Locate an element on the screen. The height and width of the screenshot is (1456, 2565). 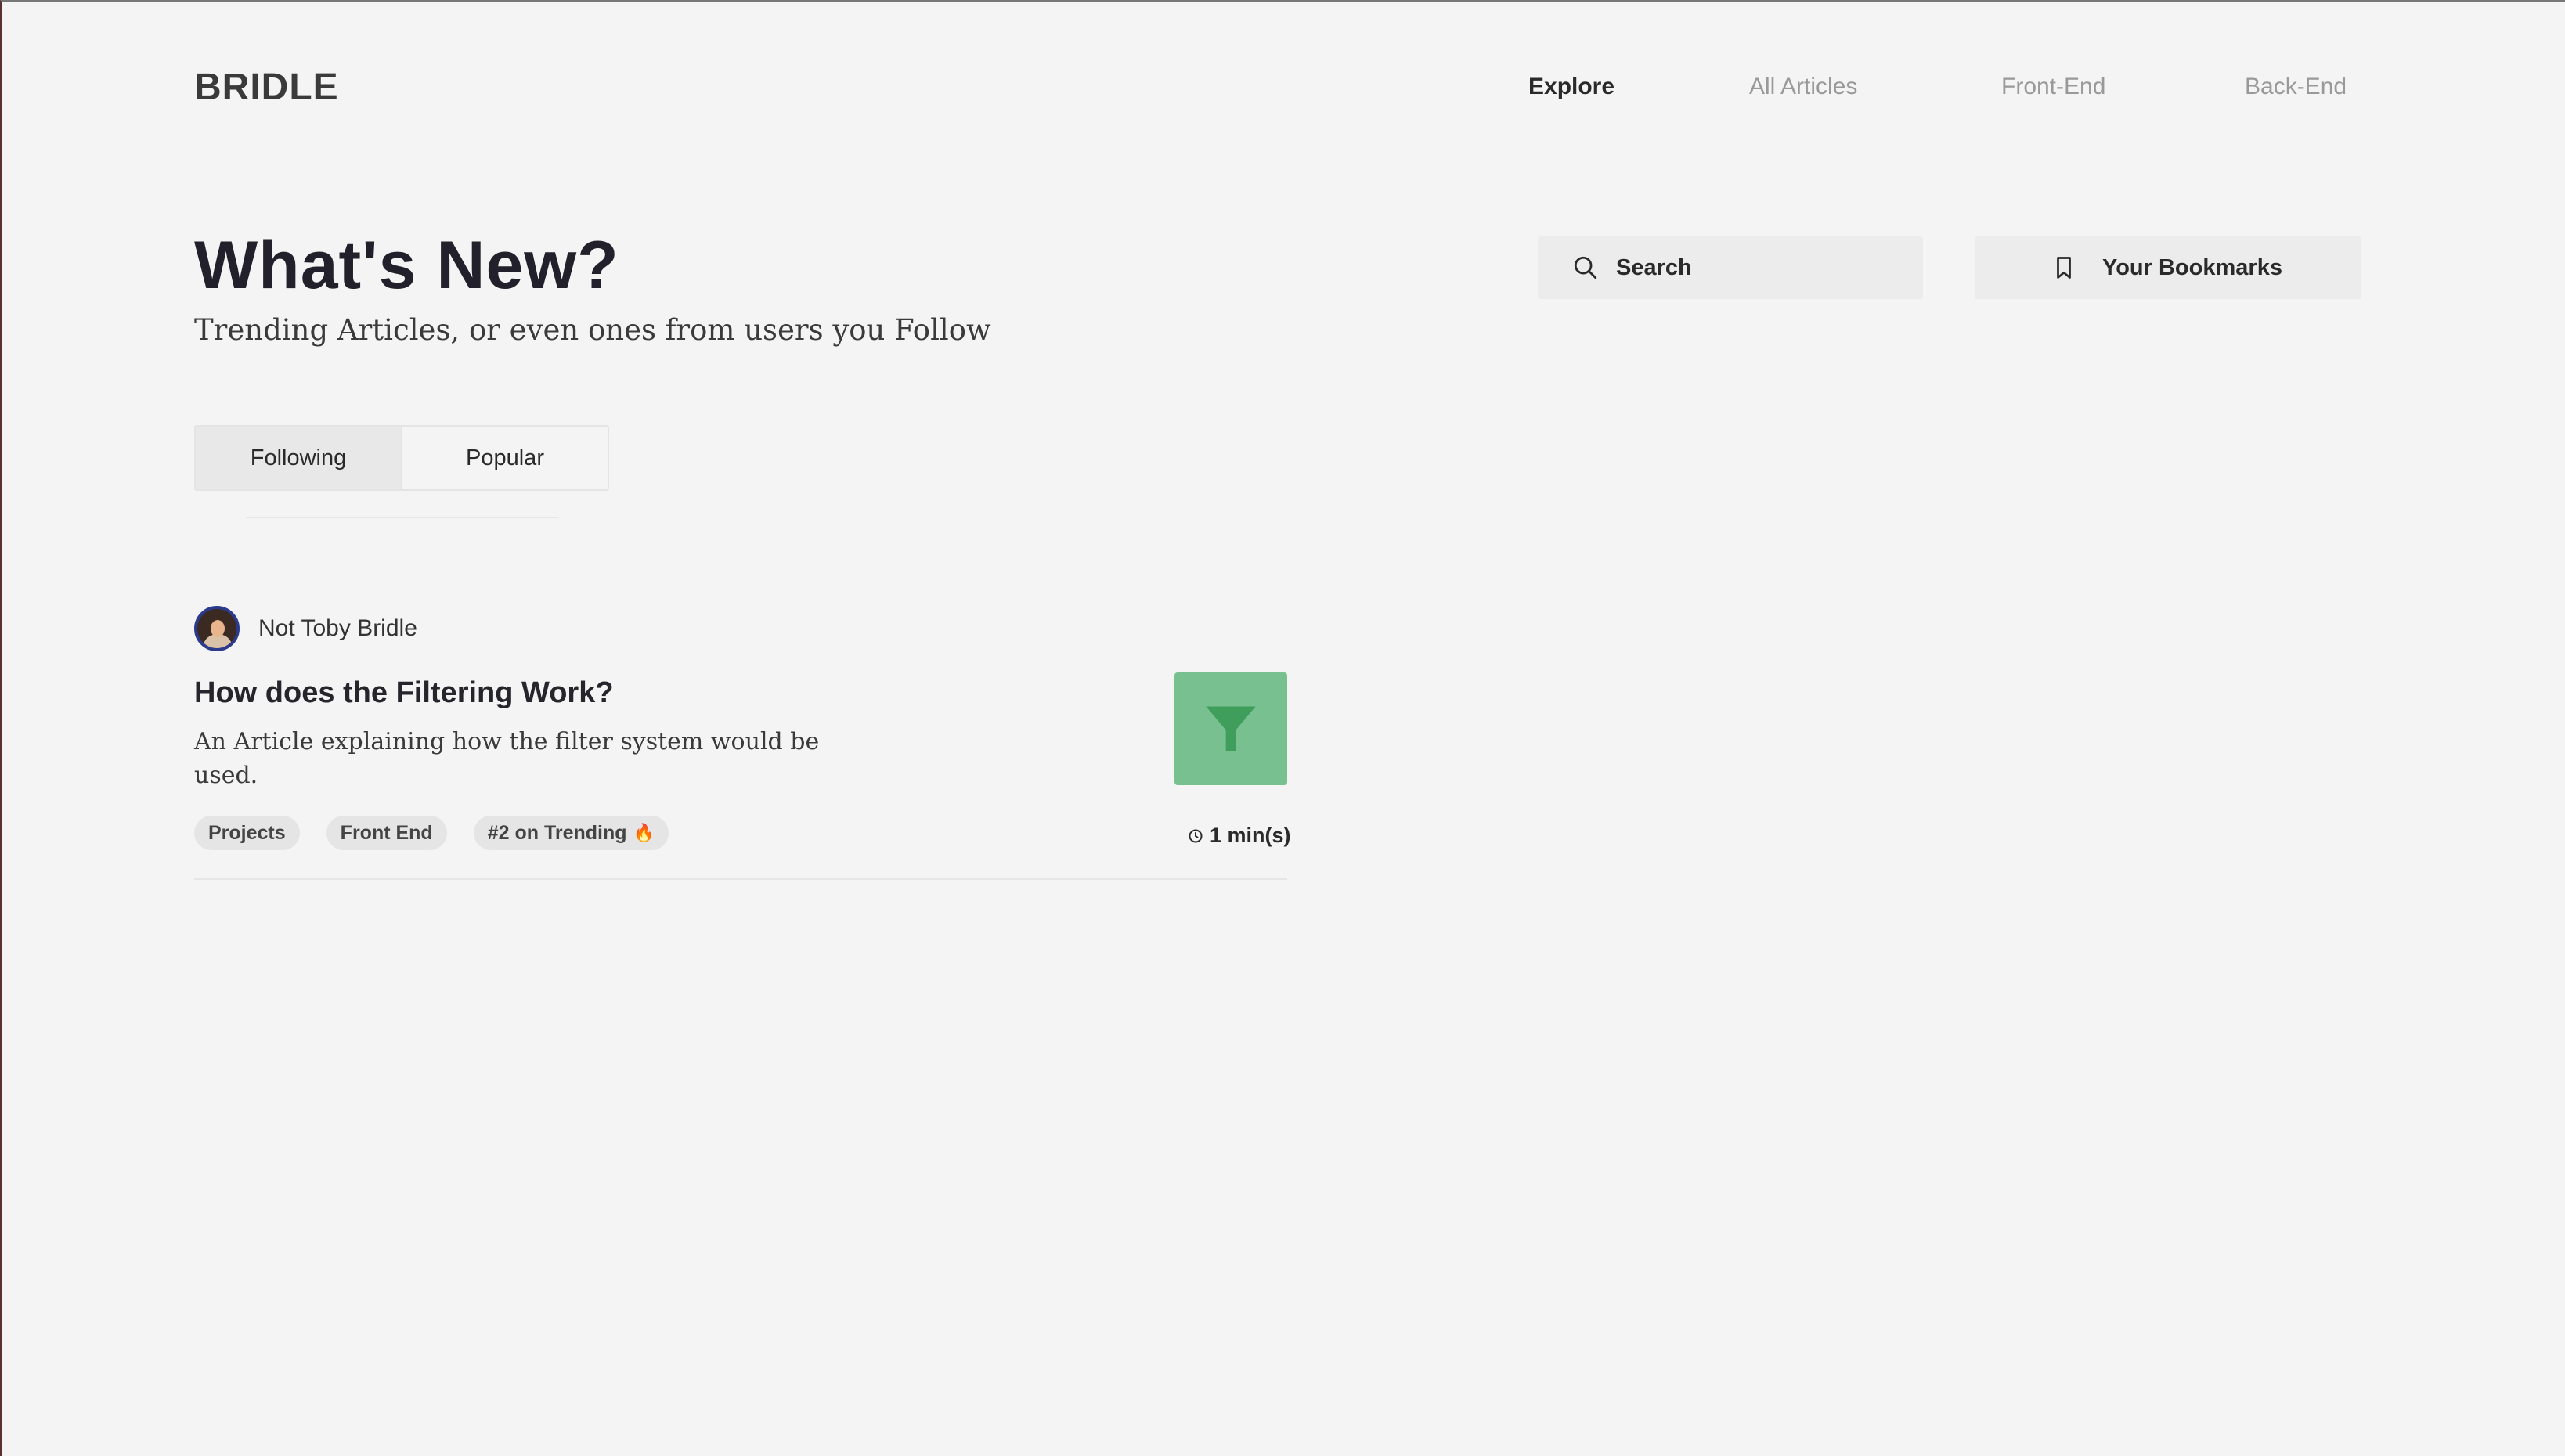
read-time: 1 min(s) is located at coordinates (1239, 836).